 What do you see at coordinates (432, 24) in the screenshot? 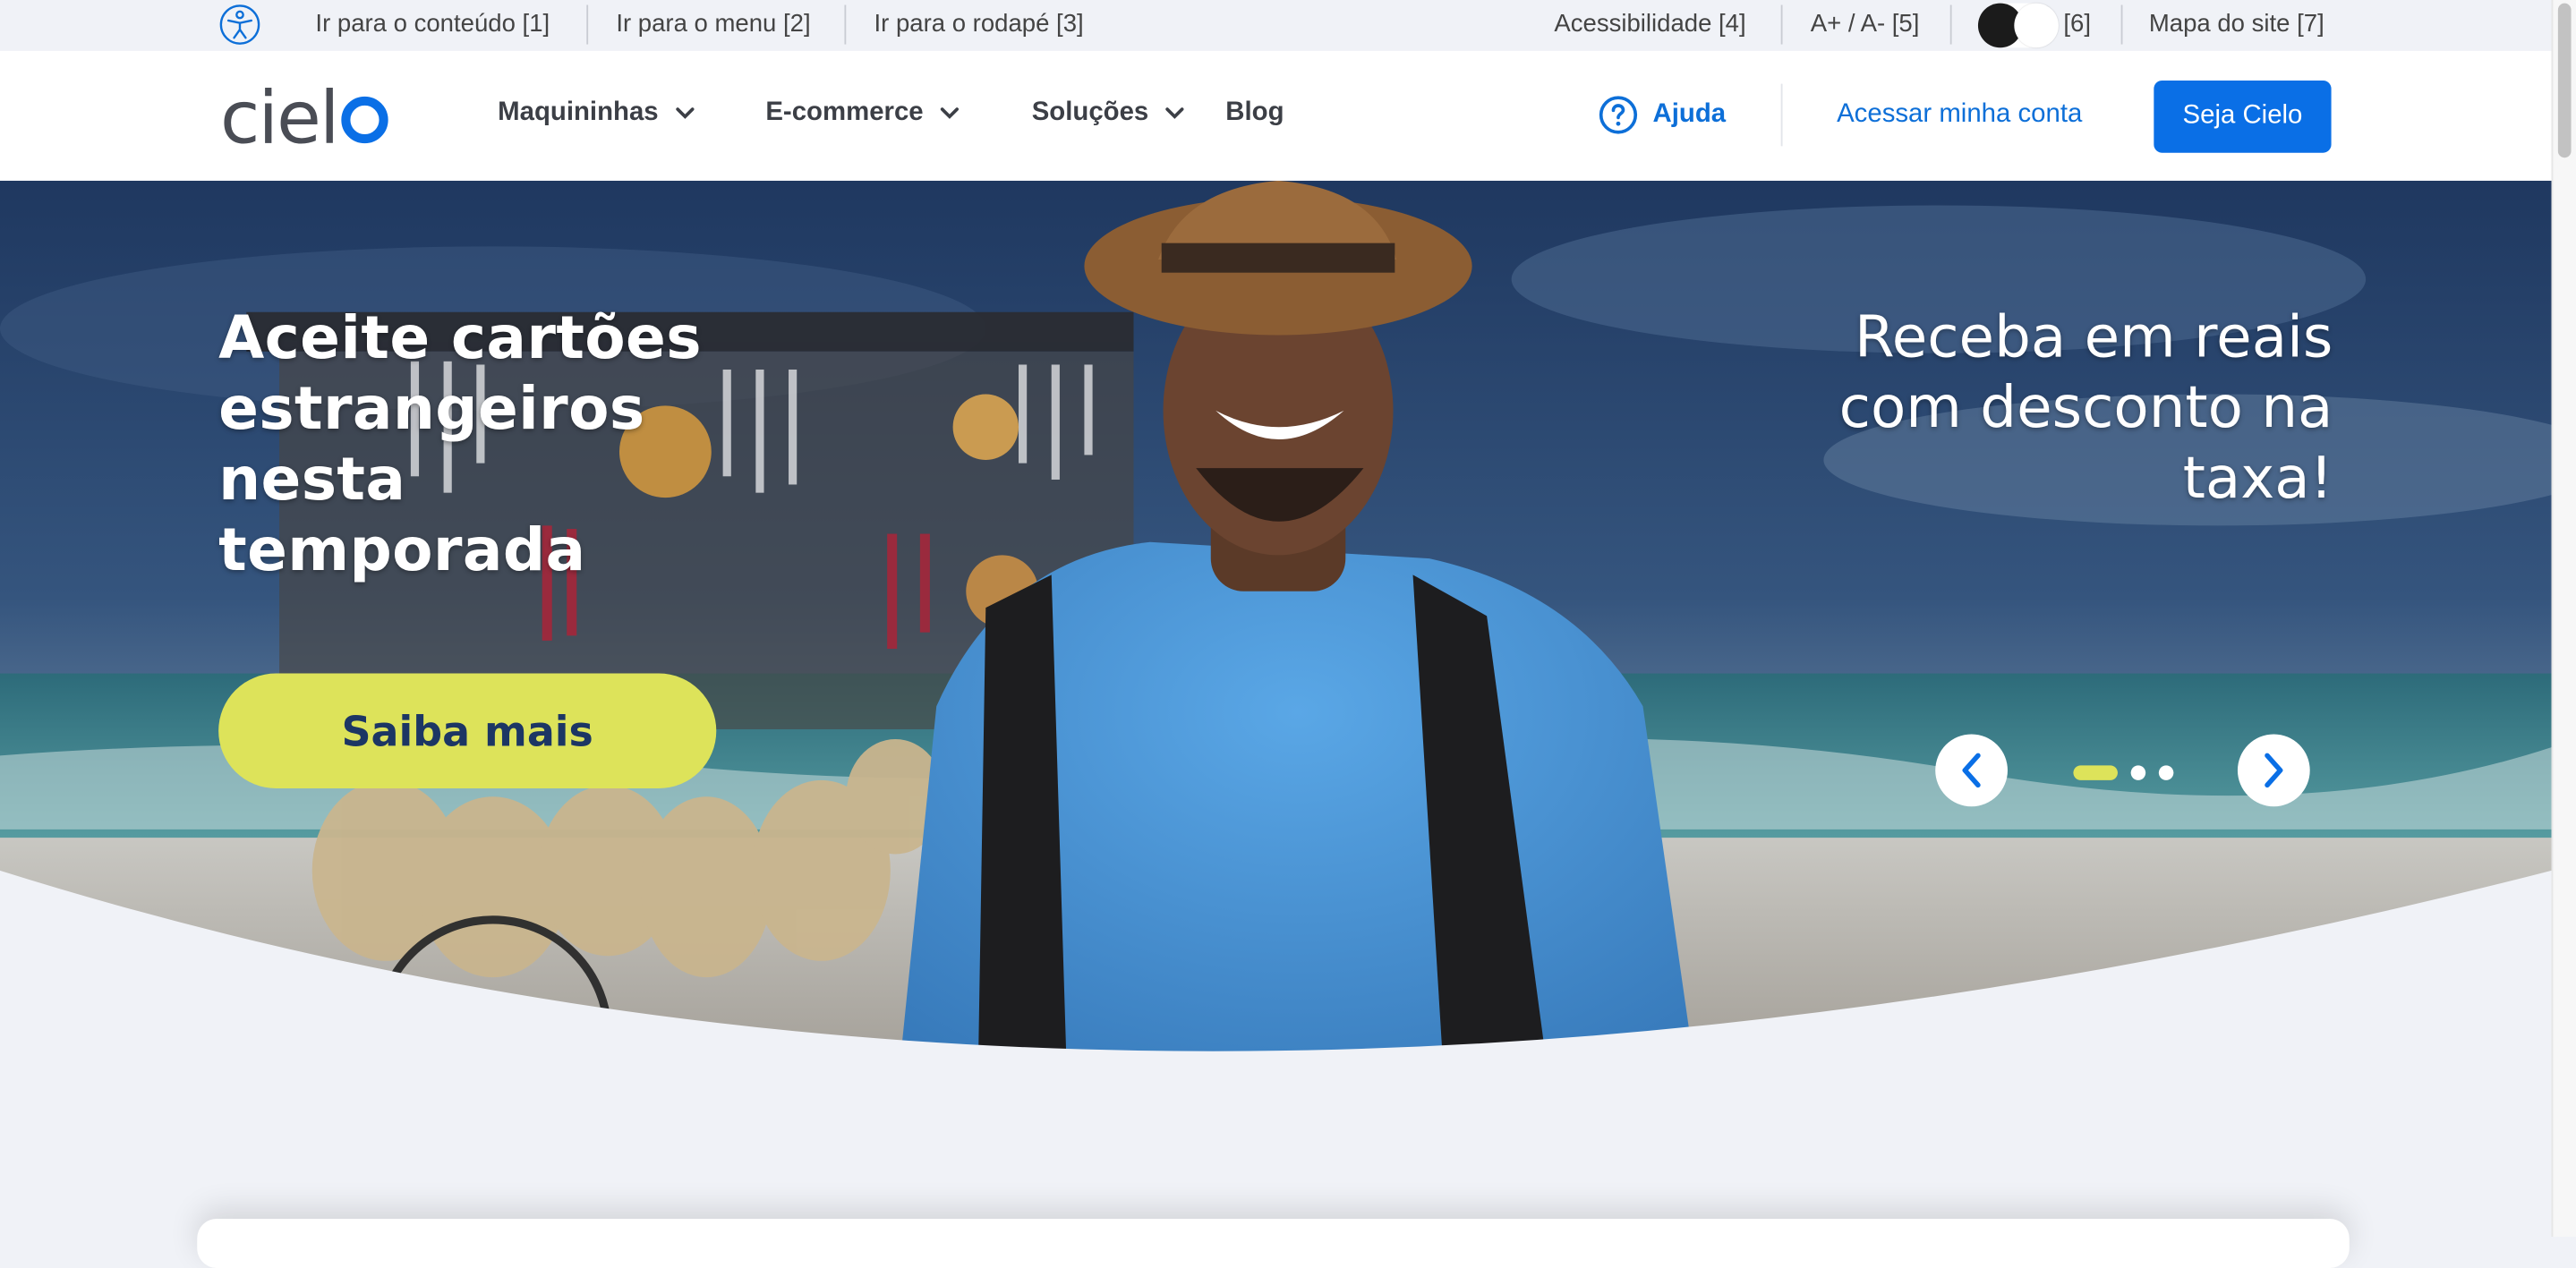
I see `skip-to-content-link: Ir para o conteúdo [1]` at bounding box center [432, 24].